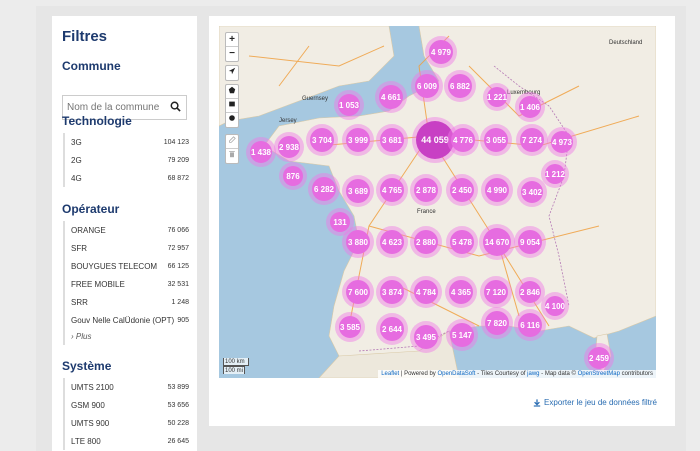 Image resolution: width=700 pixels, height=451 pixels. I want to click on marker-cluster: 5 147, so click(462, 335).